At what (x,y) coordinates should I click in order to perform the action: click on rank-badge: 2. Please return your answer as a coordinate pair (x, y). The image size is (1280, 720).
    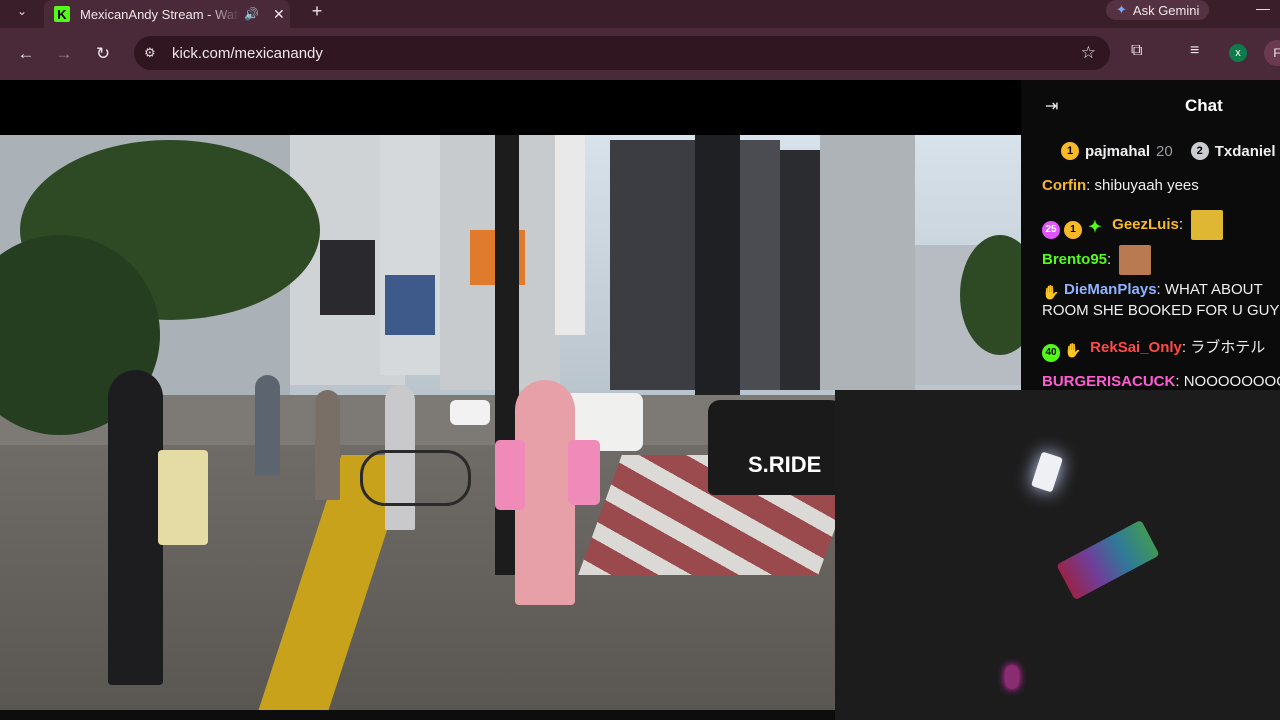
    Looking at the image, I should click on (1199, 151).